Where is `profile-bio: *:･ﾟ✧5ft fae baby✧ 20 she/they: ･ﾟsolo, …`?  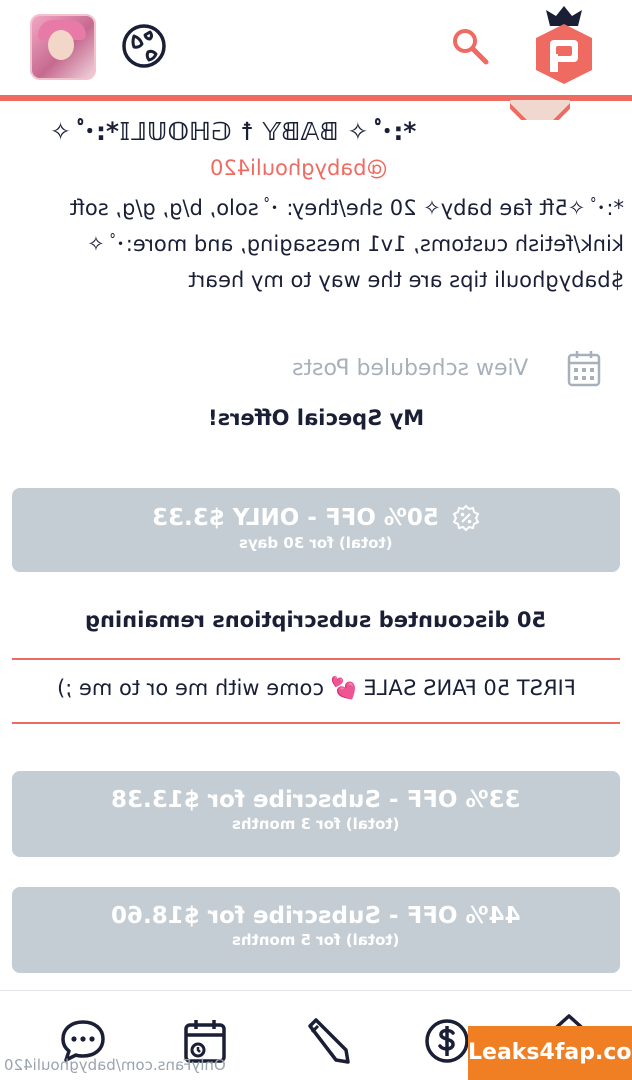 profile-bio: *:･ﾟ✧5ft fae baby✧ 20 she/they: ･ﾟsolo, … is located at coordinates (332, 244).